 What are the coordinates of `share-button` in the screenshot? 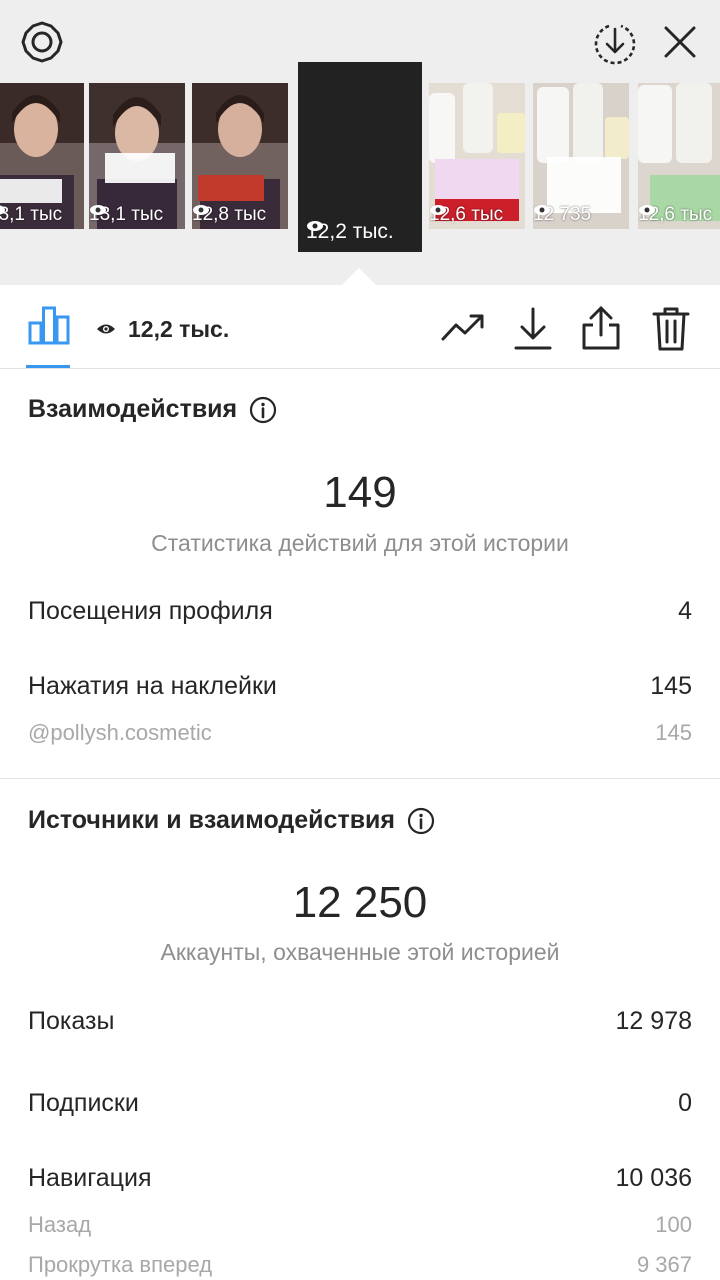 It's located at (601, 328).